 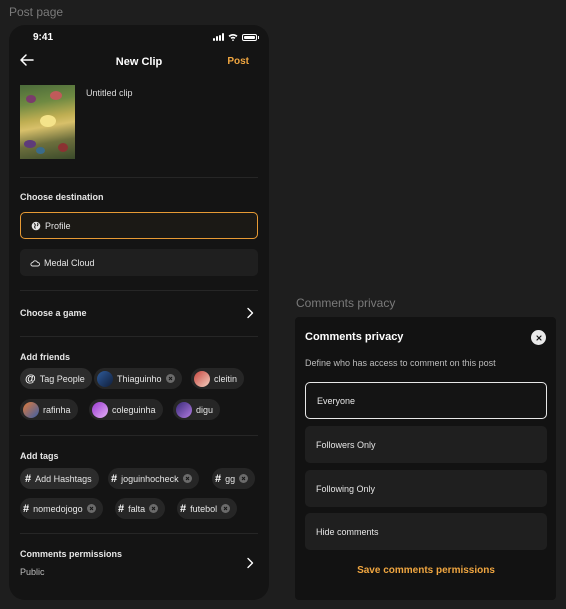 I want to click on friend-chip: coleguinha, so click(x=126, y=409).